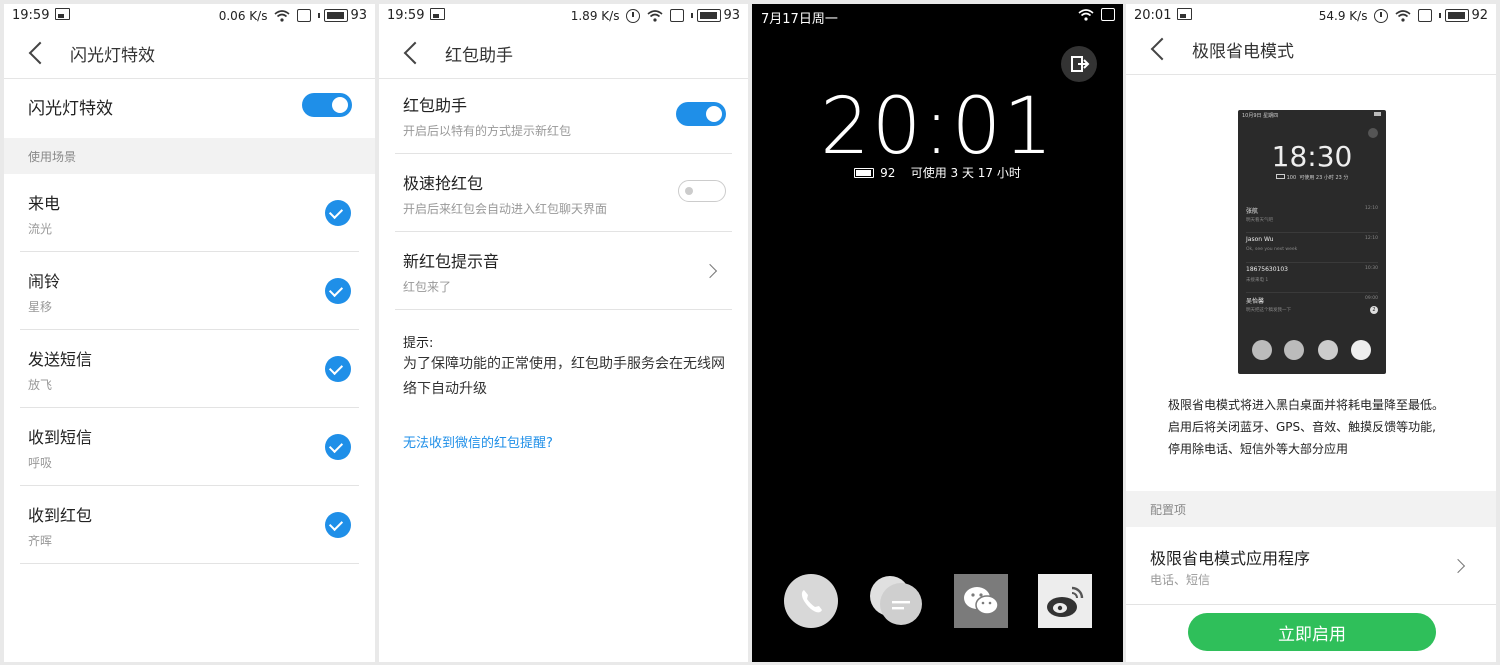 This screenshot has width=1500, height=665. Describe the element at coordinates (701, 114) in the screenshot. I see `red-packet-toggle` at that location.